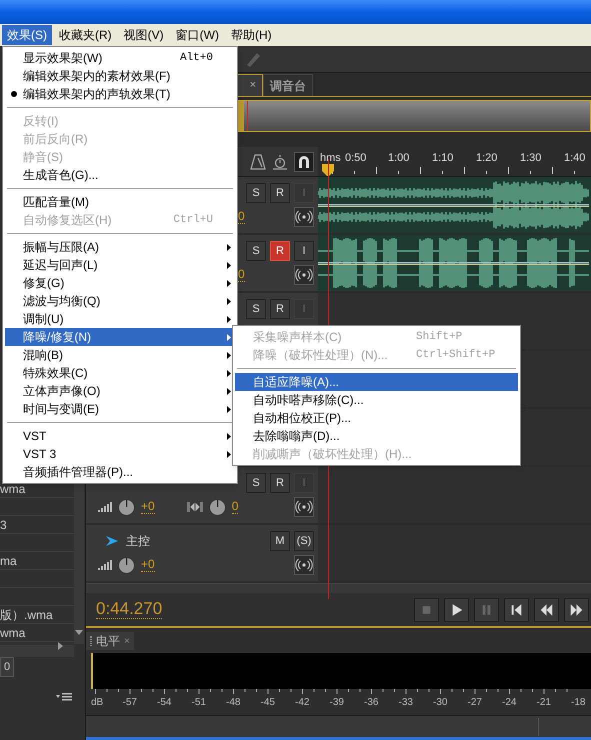 The image size is (591, 740). I want to click on ruler-time: 1:30, so click(531, 158).